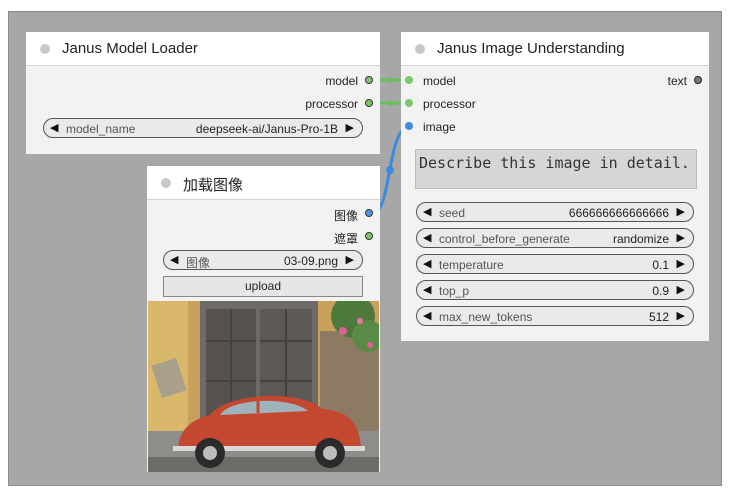 The width and height of the screenshot is (733, 502). I want to click on widget-value: deepseek-ai/Janus-Pro-1B, so click(266, 129).